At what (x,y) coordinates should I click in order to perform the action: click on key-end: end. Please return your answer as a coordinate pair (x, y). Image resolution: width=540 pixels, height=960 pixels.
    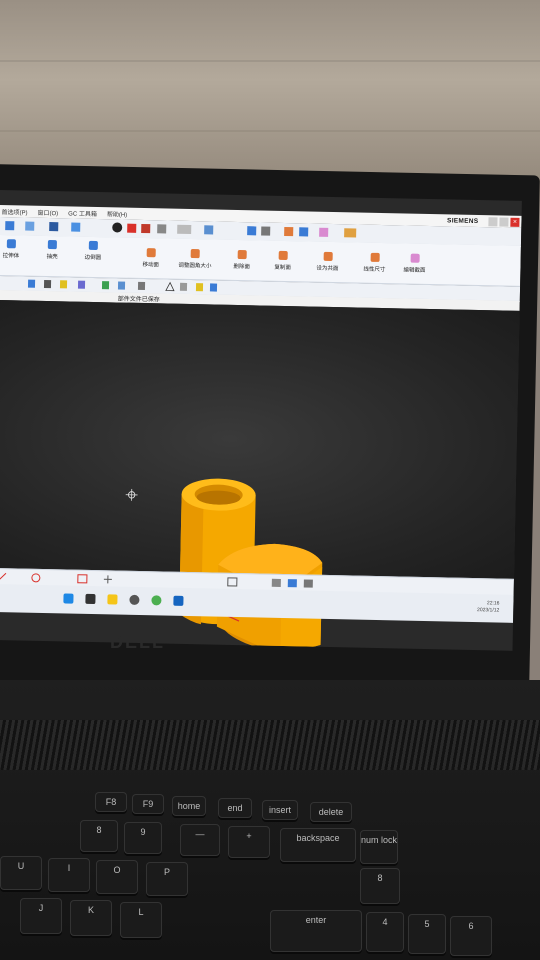
    Looking at the image, I should click on (235, 808).